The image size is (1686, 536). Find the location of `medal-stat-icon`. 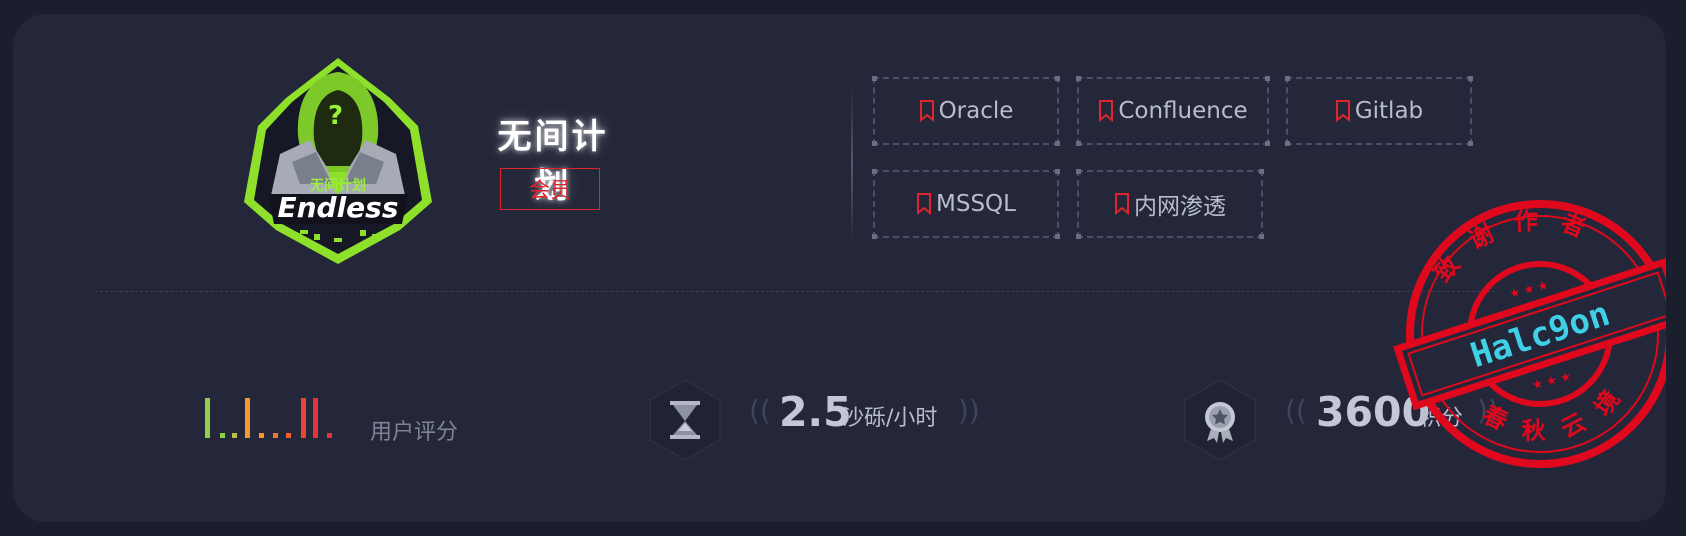

medal-stat-icon is located at coordinates (1220, 420).